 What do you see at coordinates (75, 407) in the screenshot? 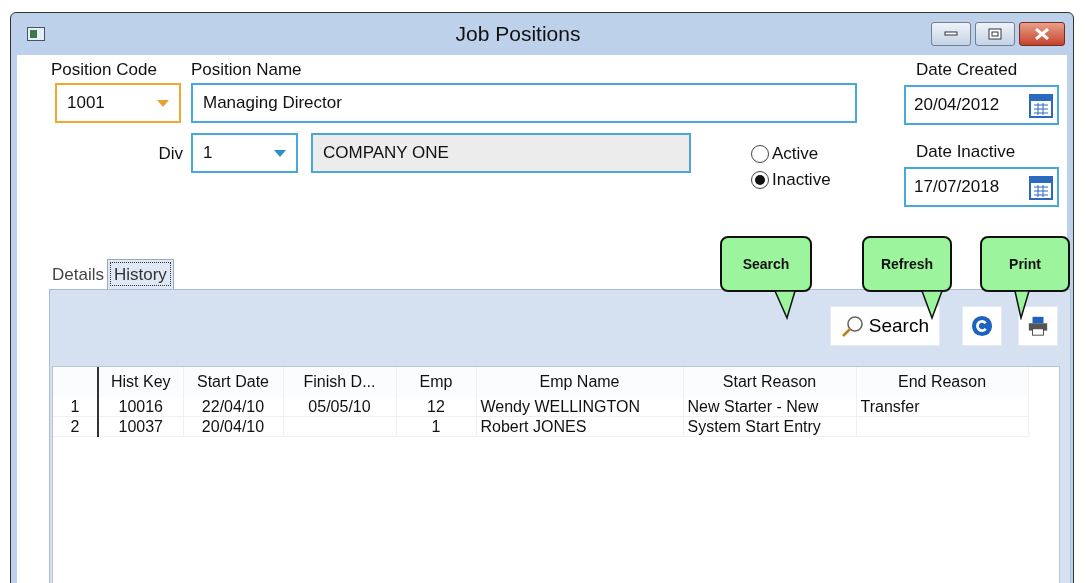
I see `row-number: 1` at bounding box center [75, 407].